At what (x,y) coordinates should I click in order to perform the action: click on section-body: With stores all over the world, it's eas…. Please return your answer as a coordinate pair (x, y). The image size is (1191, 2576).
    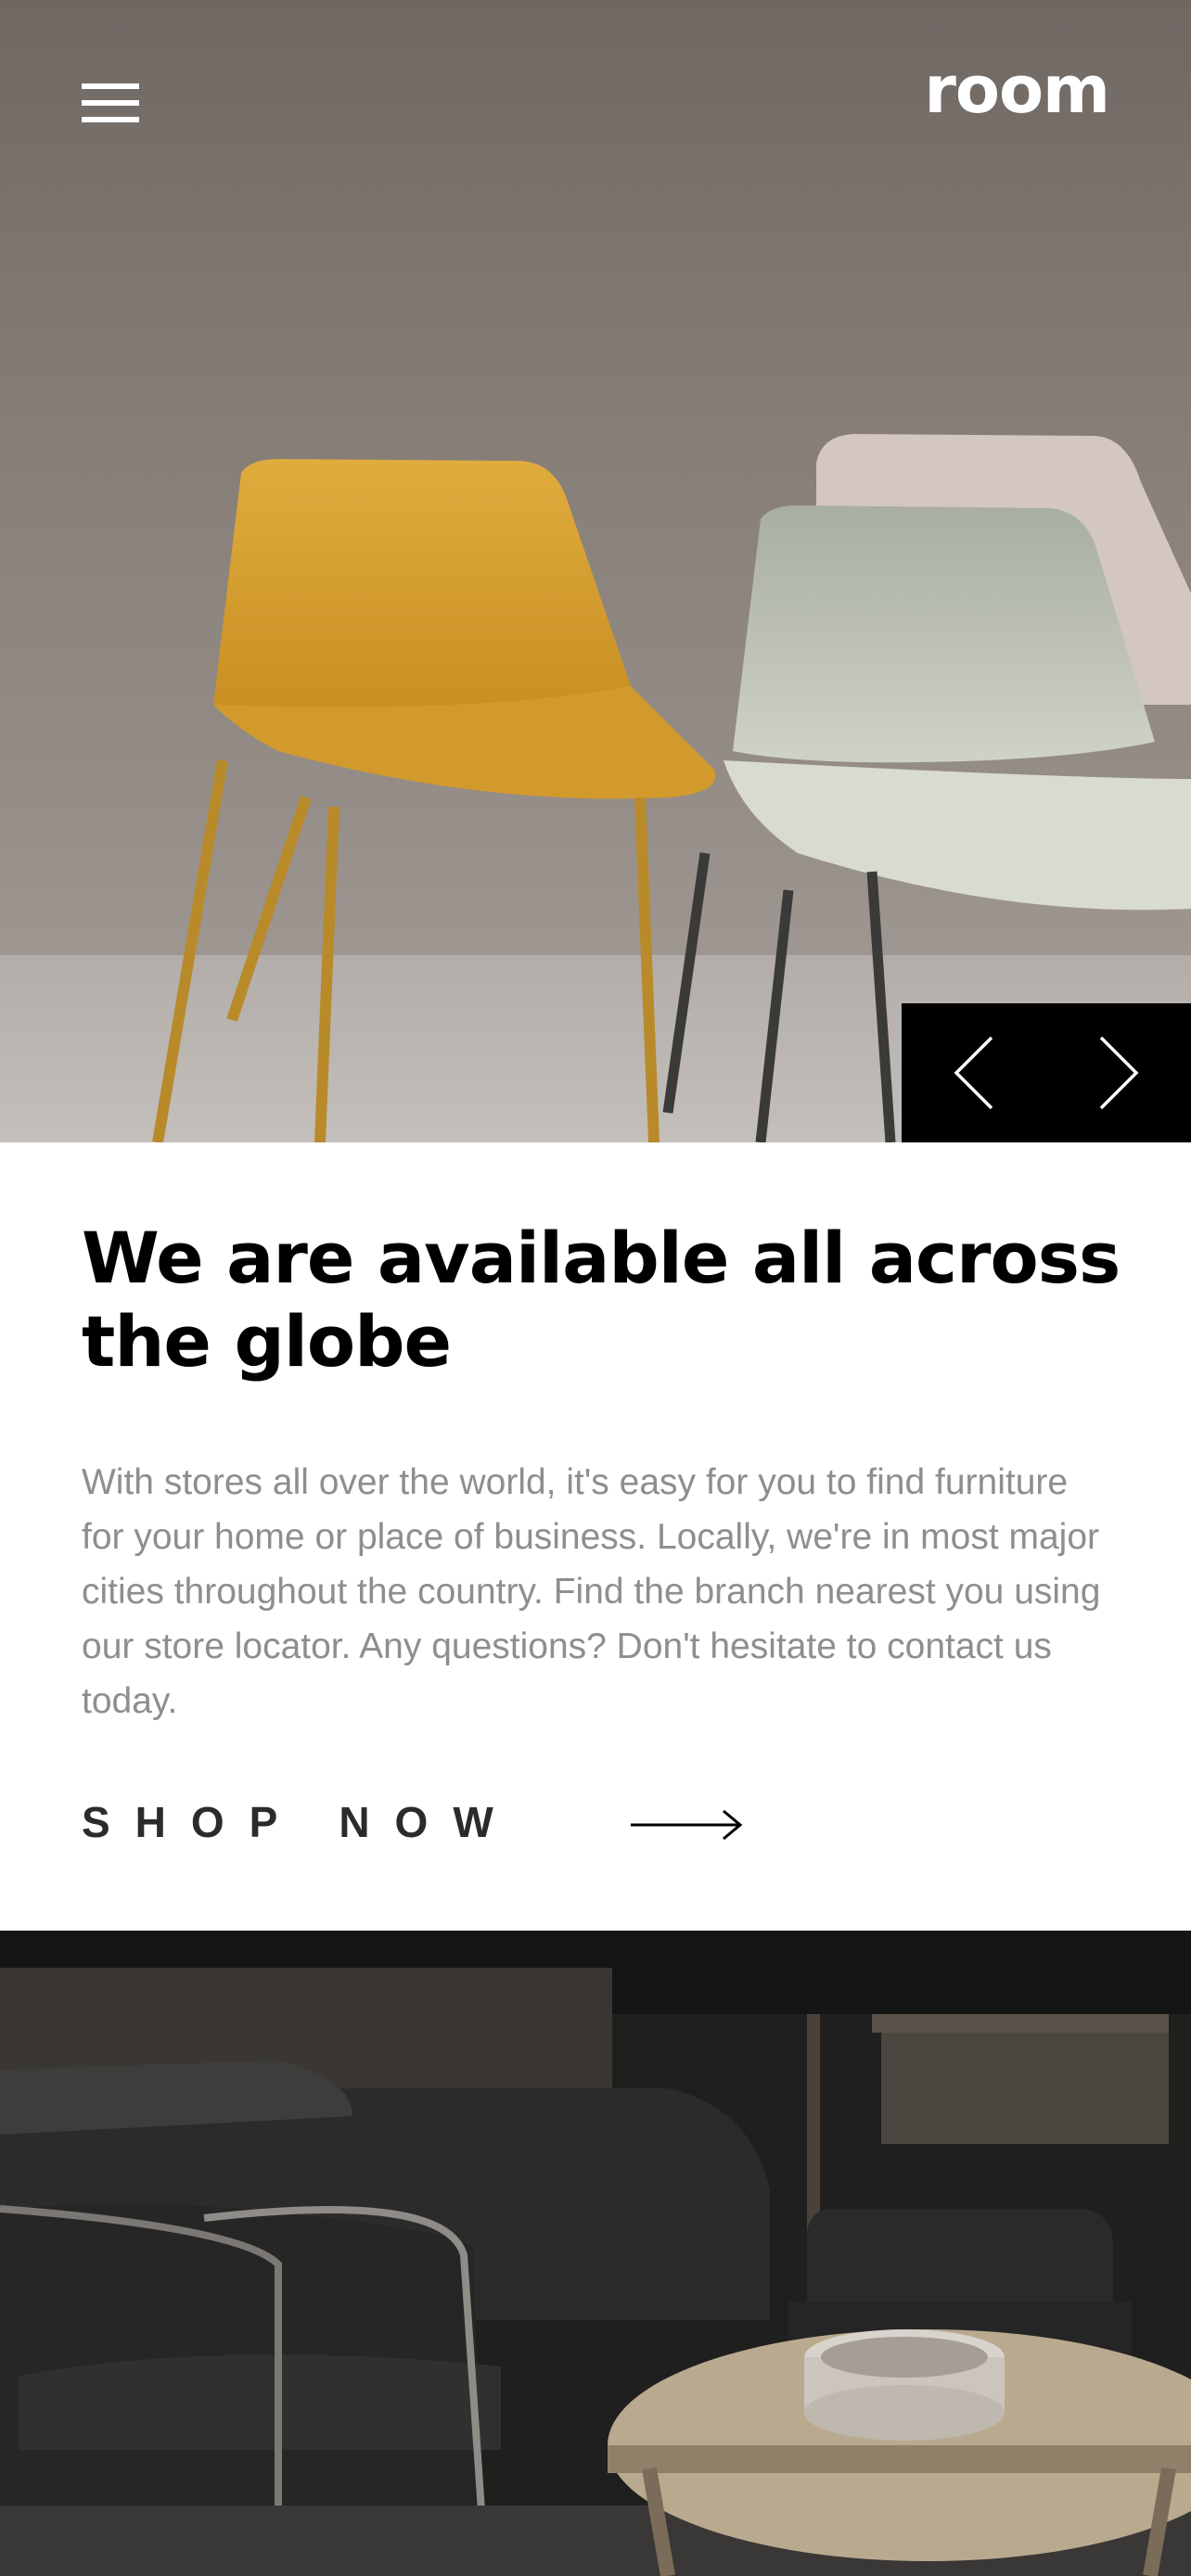
    Looking at the image, I should click on (591, 1592).